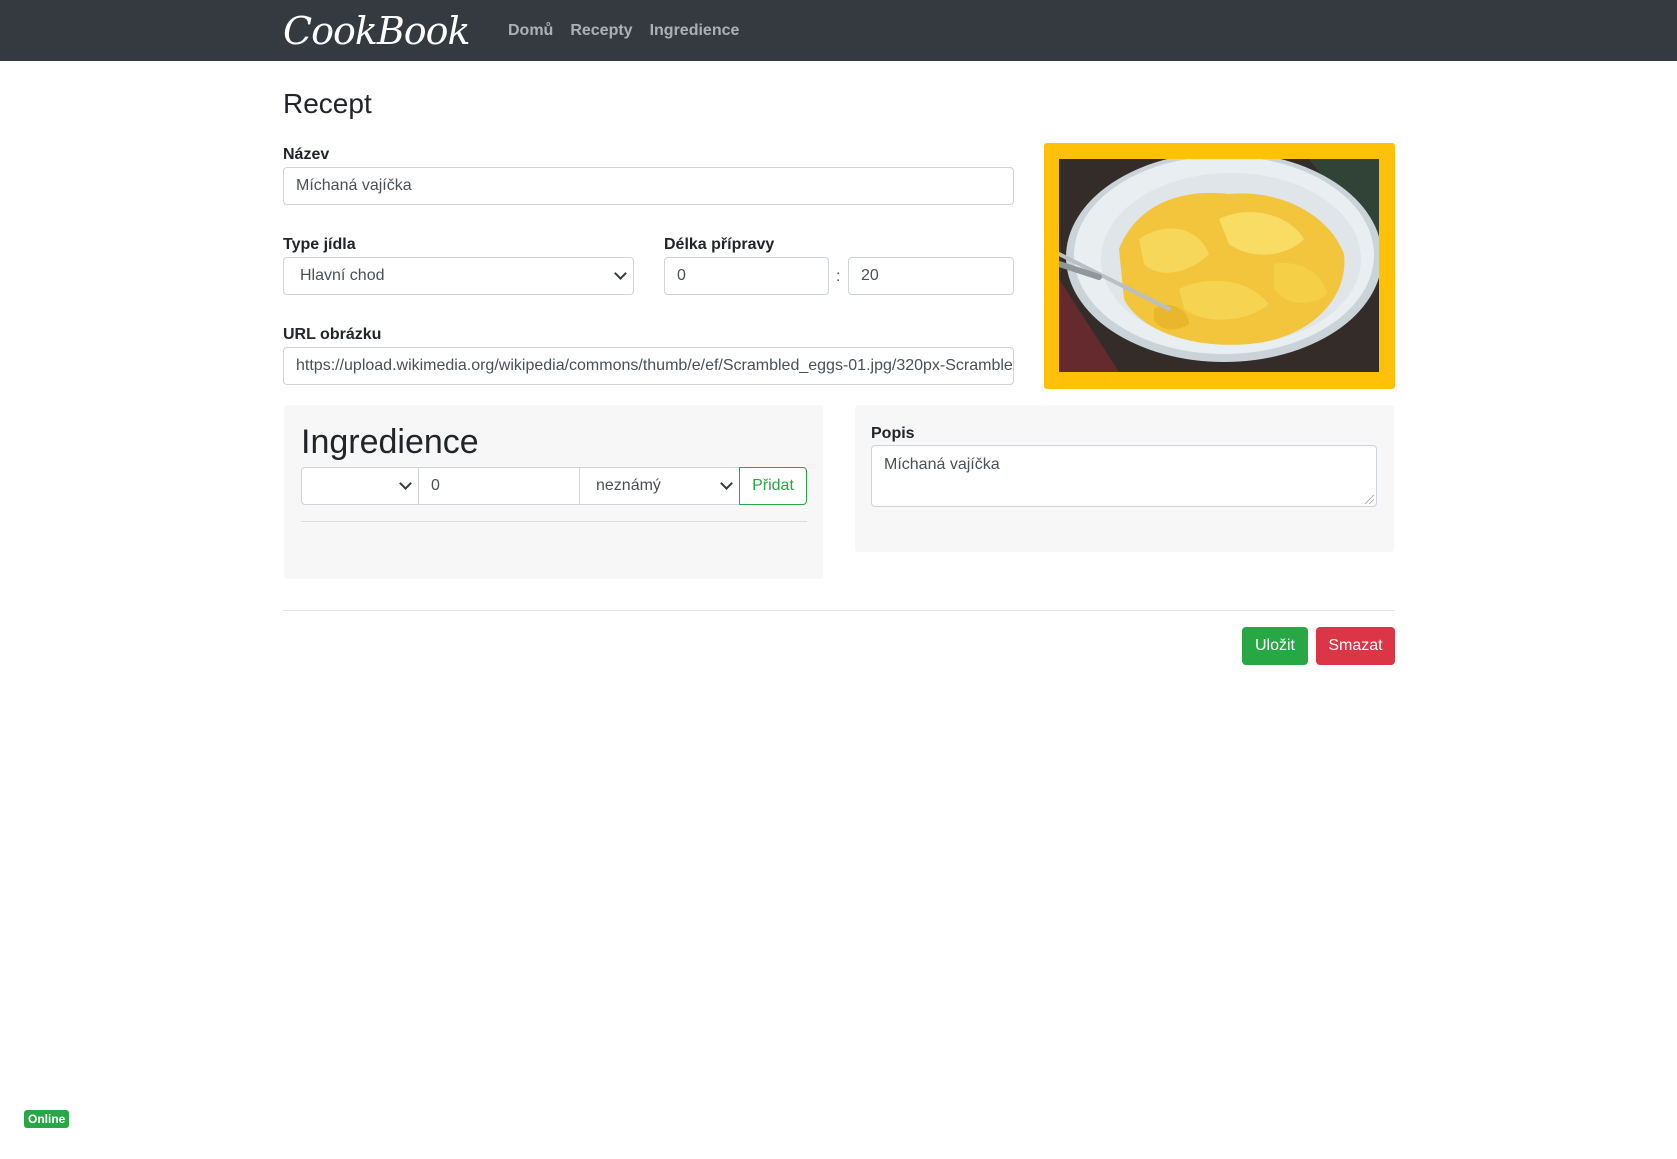 The width and height of the screenshot is (1677, 1159). What do you see at coordinates (360, 486) in the screenshot?
I see `ingredient-select` at bounding box center [360, 486].